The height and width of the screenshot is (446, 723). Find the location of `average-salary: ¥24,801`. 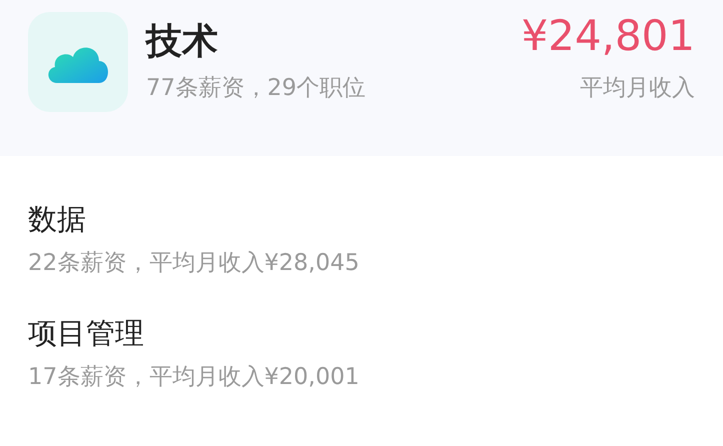

average-salary: ¥24,801 is located at coordinates (608, 36).